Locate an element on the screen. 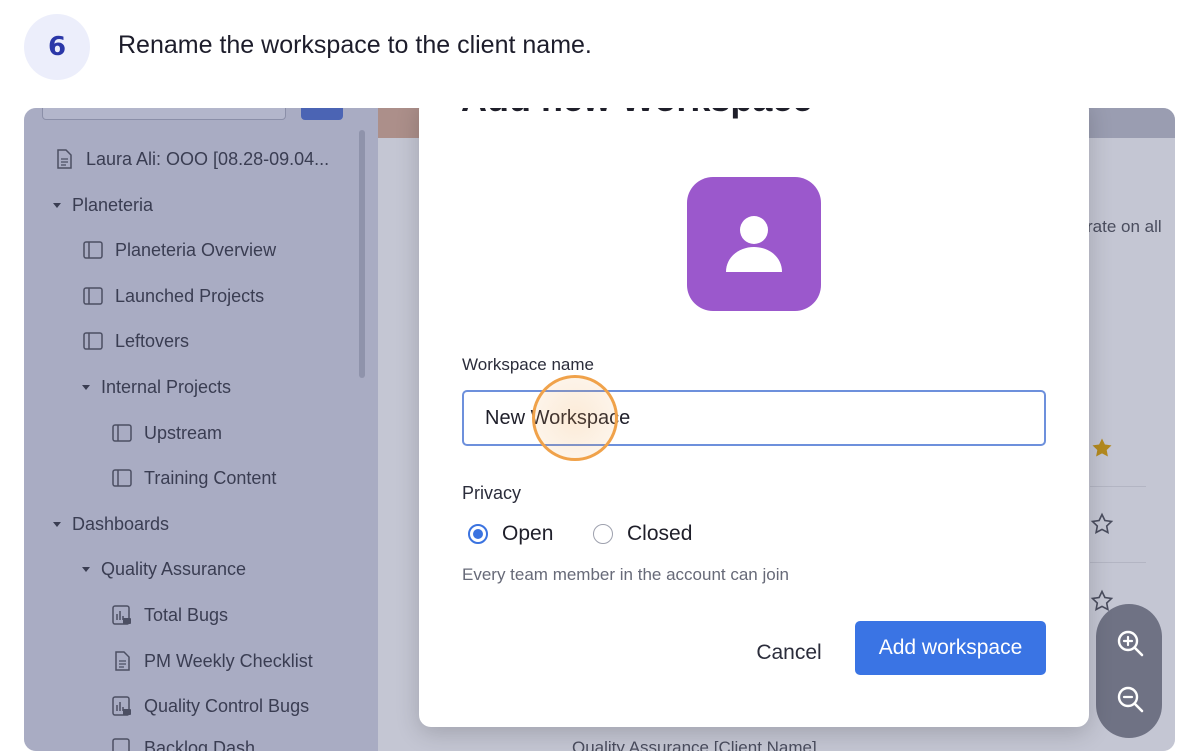 Image resolution: width=1200 pixels, height=756 pixels. sidebar-item: Leftovers is located at coordinates (136, 341).